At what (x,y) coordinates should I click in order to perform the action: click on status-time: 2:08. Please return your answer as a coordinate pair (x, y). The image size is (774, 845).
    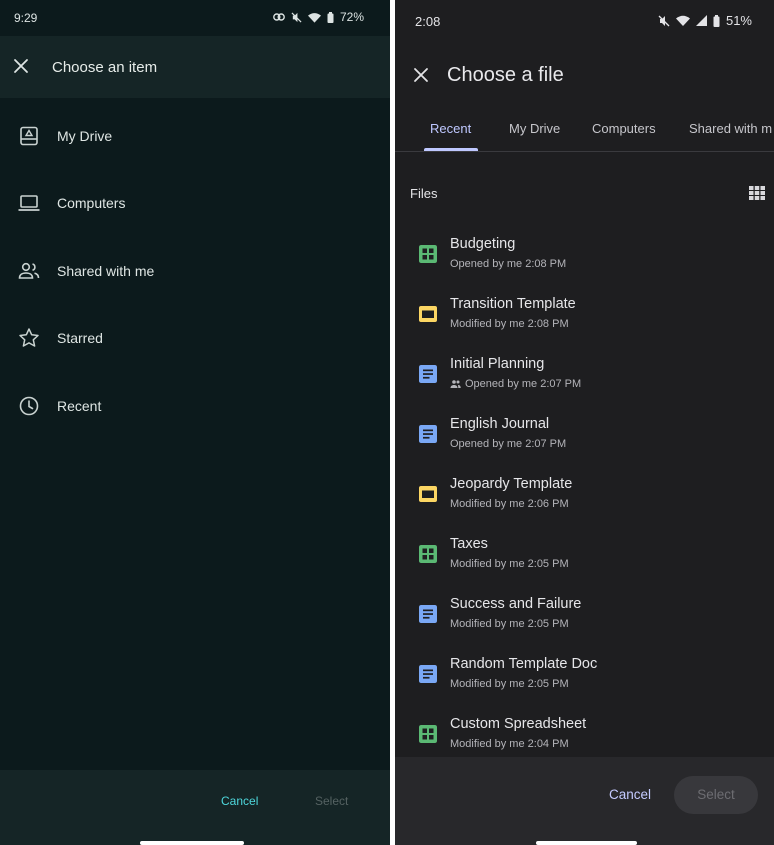
    Looking at the image, I should click on (428, 21).